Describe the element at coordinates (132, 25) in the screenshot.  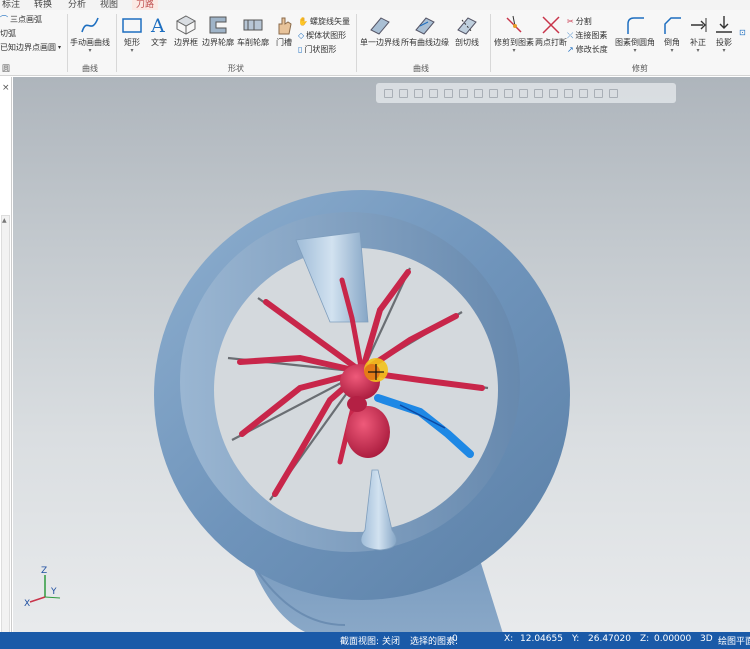
I see `rectangle-icon` at that location.